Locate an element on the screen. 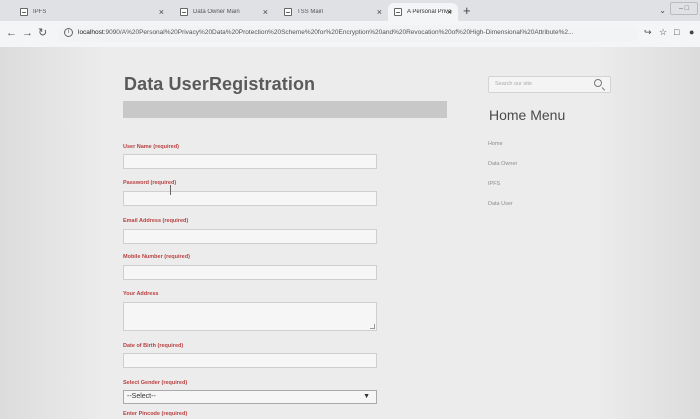  page-title: Data UserRegistration is located at coordinates (220, 84).